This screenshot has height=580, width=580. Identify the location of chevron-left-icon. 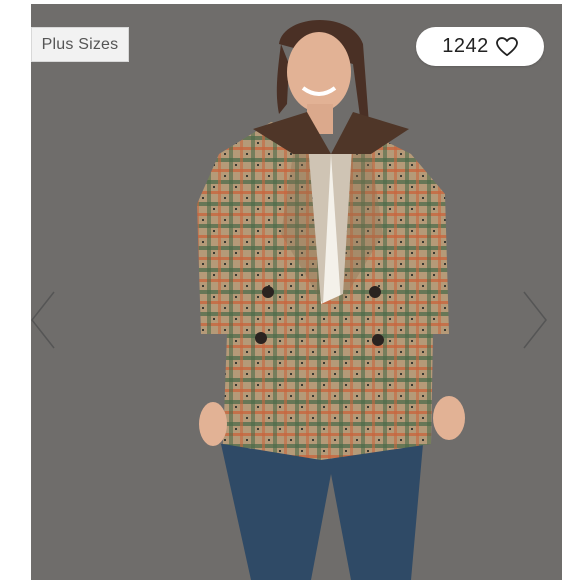
(43, 320).